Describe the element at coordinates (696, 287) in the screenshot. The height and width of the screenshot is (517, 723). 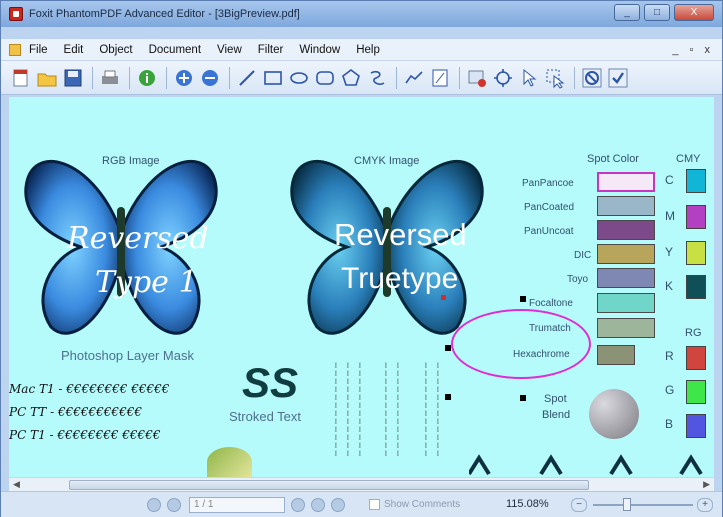
I see `cmyk-swatch-k` at that location.